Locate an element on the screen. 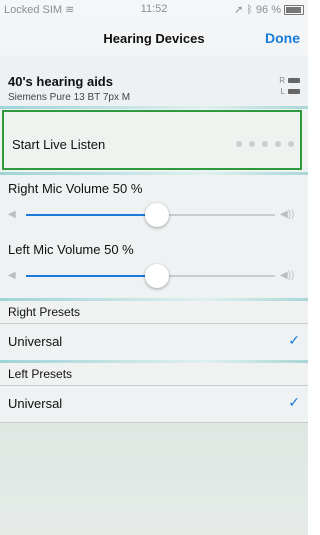 The image size is (320, 535). left-presets-title: Left Presets is located at coordinates (40, 374).